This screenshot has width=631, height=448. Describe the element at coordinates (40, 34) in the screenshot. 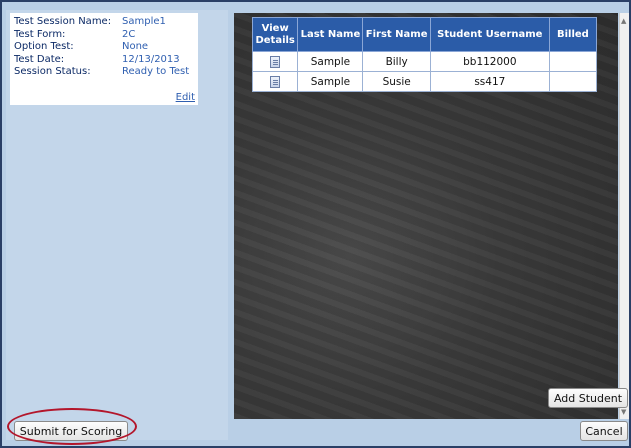

I see `session-label: Test Form:` at that location.